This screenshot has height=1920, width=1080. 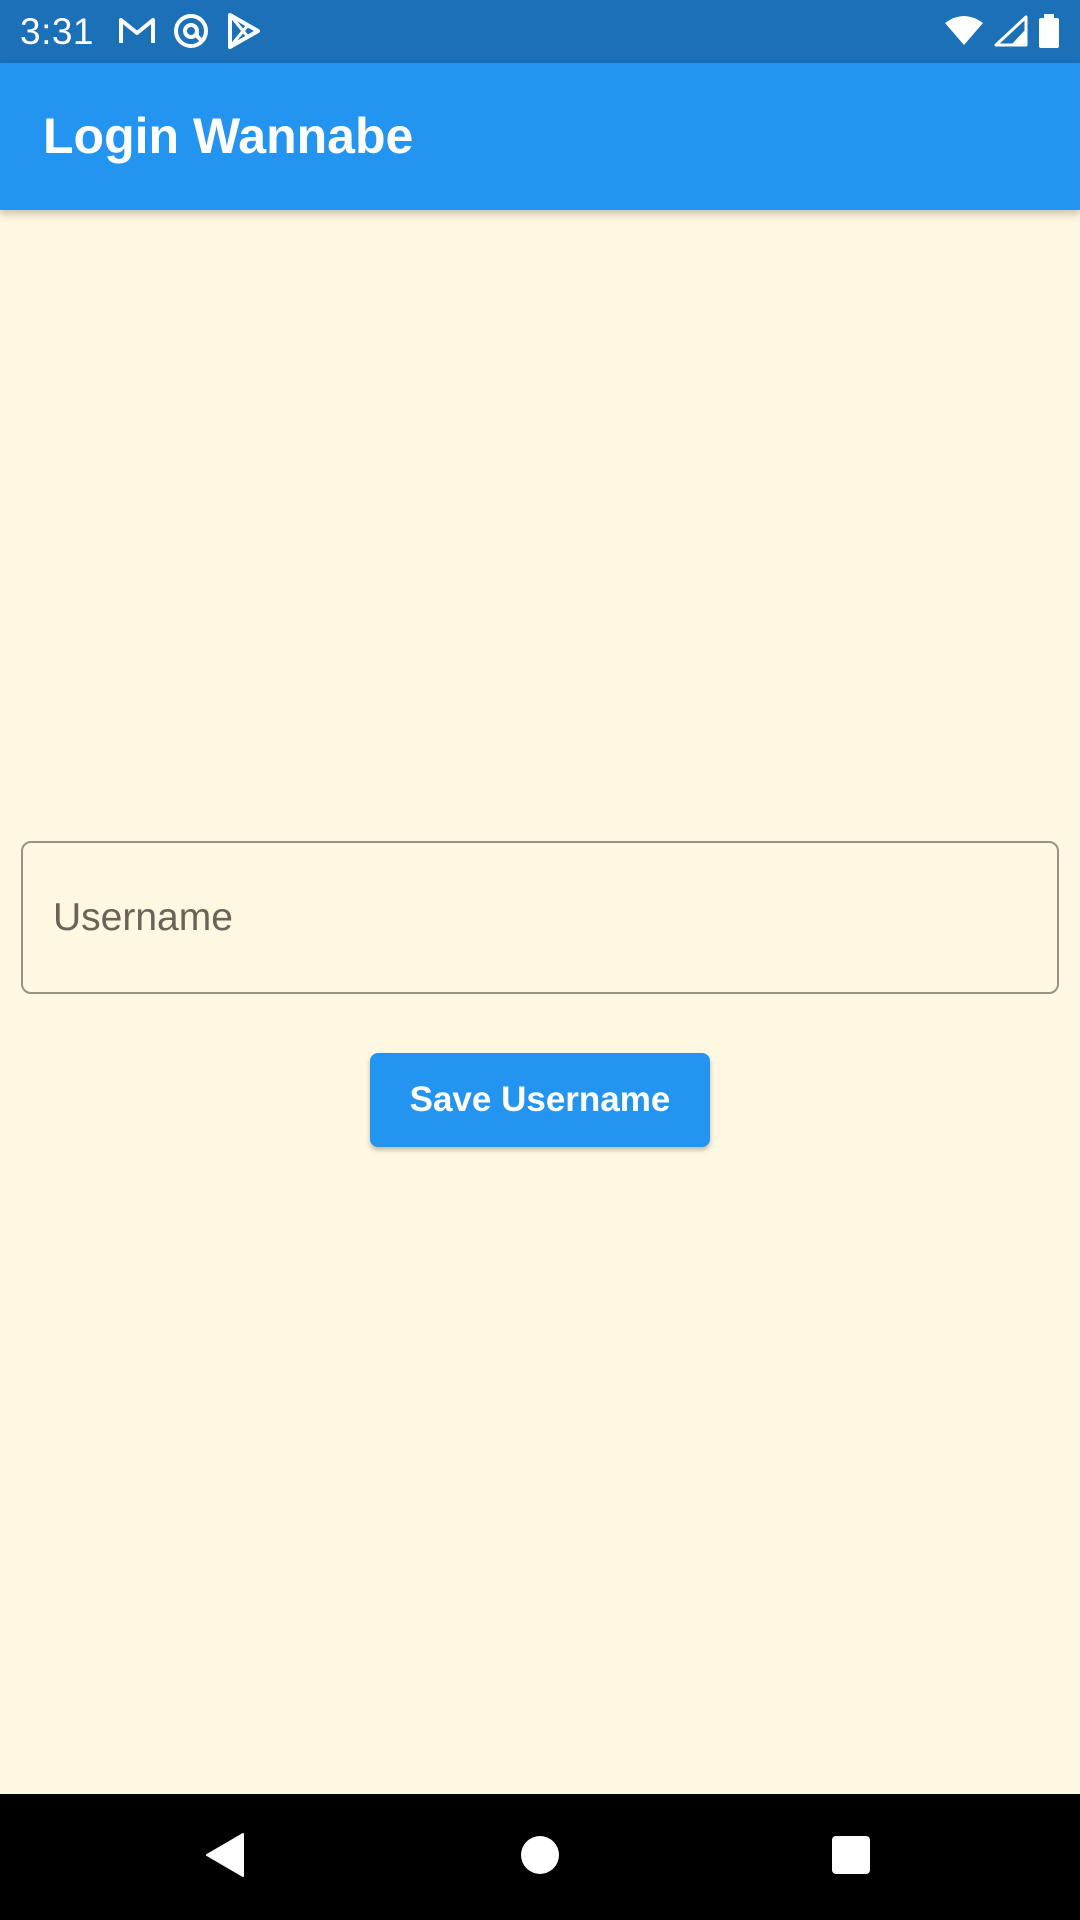 I want to click on home-button, so click(x=540, y=1857).